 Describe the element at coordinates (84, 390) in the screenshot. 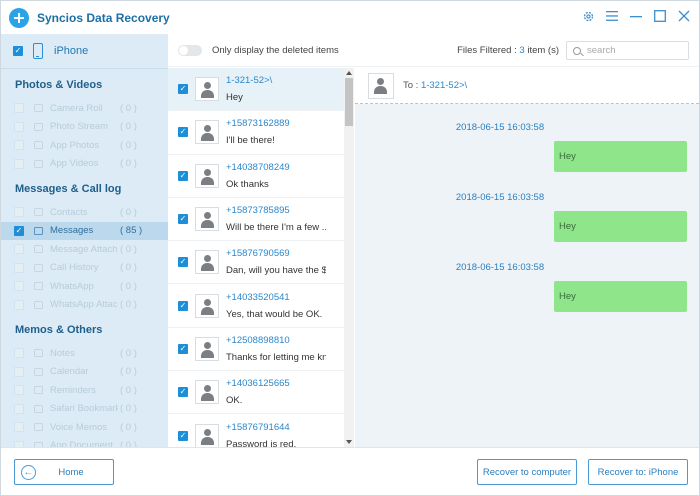

I see `sidebar-item: Reminders ( 0 )` at that location.